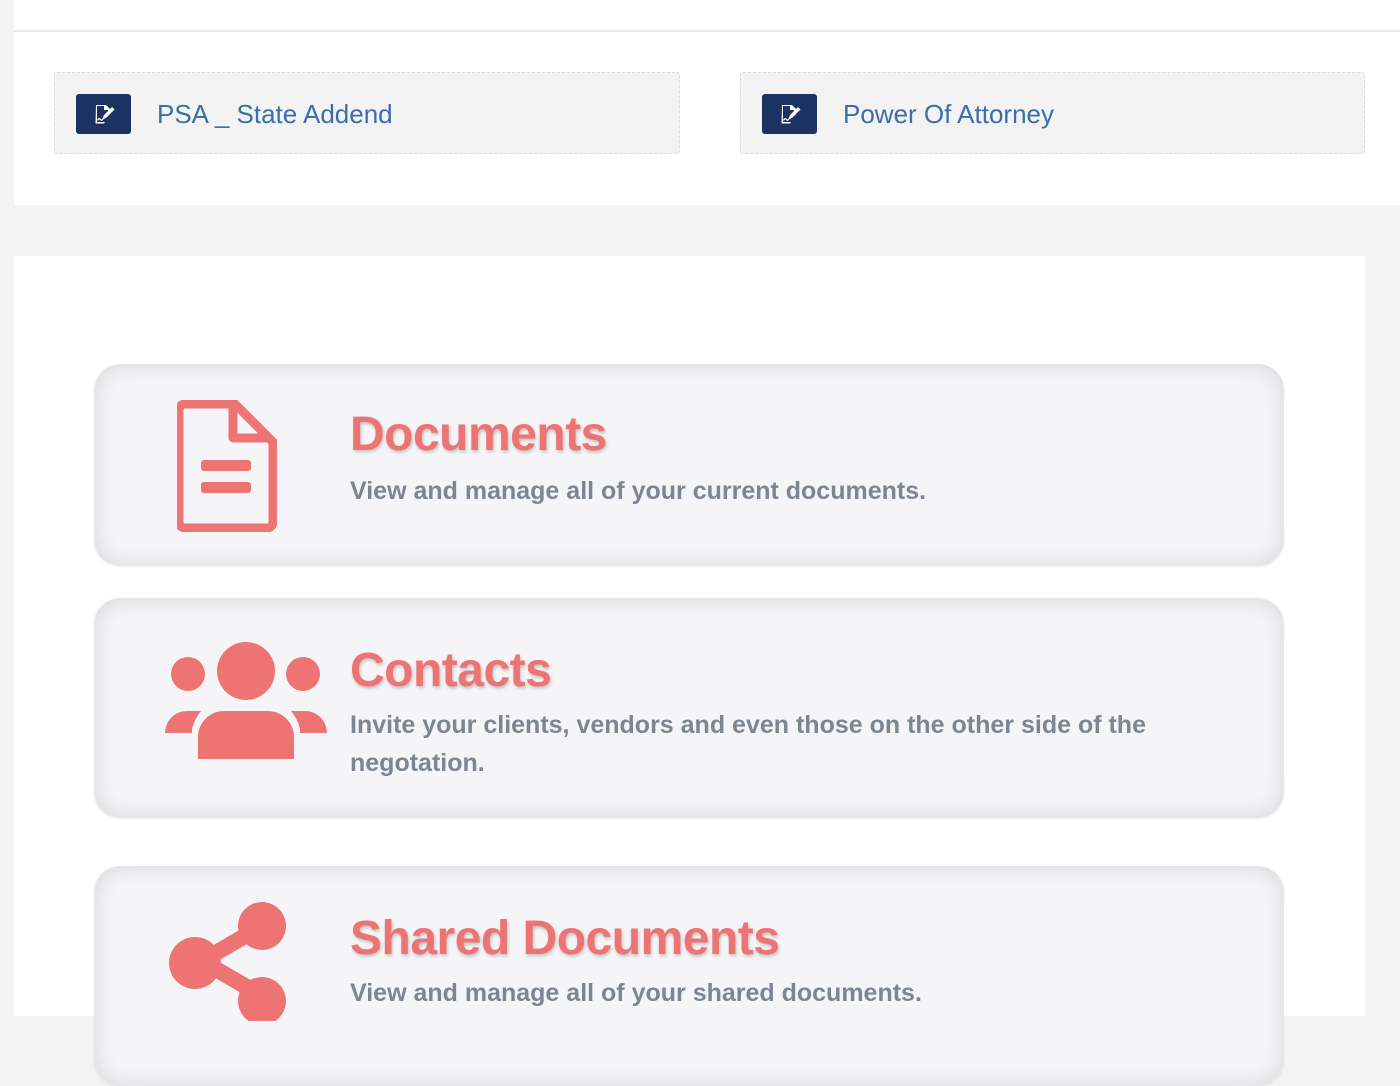 This screenshot has height=1086, width=1400. Describe the element at coordinates (246, 702) in the screenshot. I see `users-icon` at that location.